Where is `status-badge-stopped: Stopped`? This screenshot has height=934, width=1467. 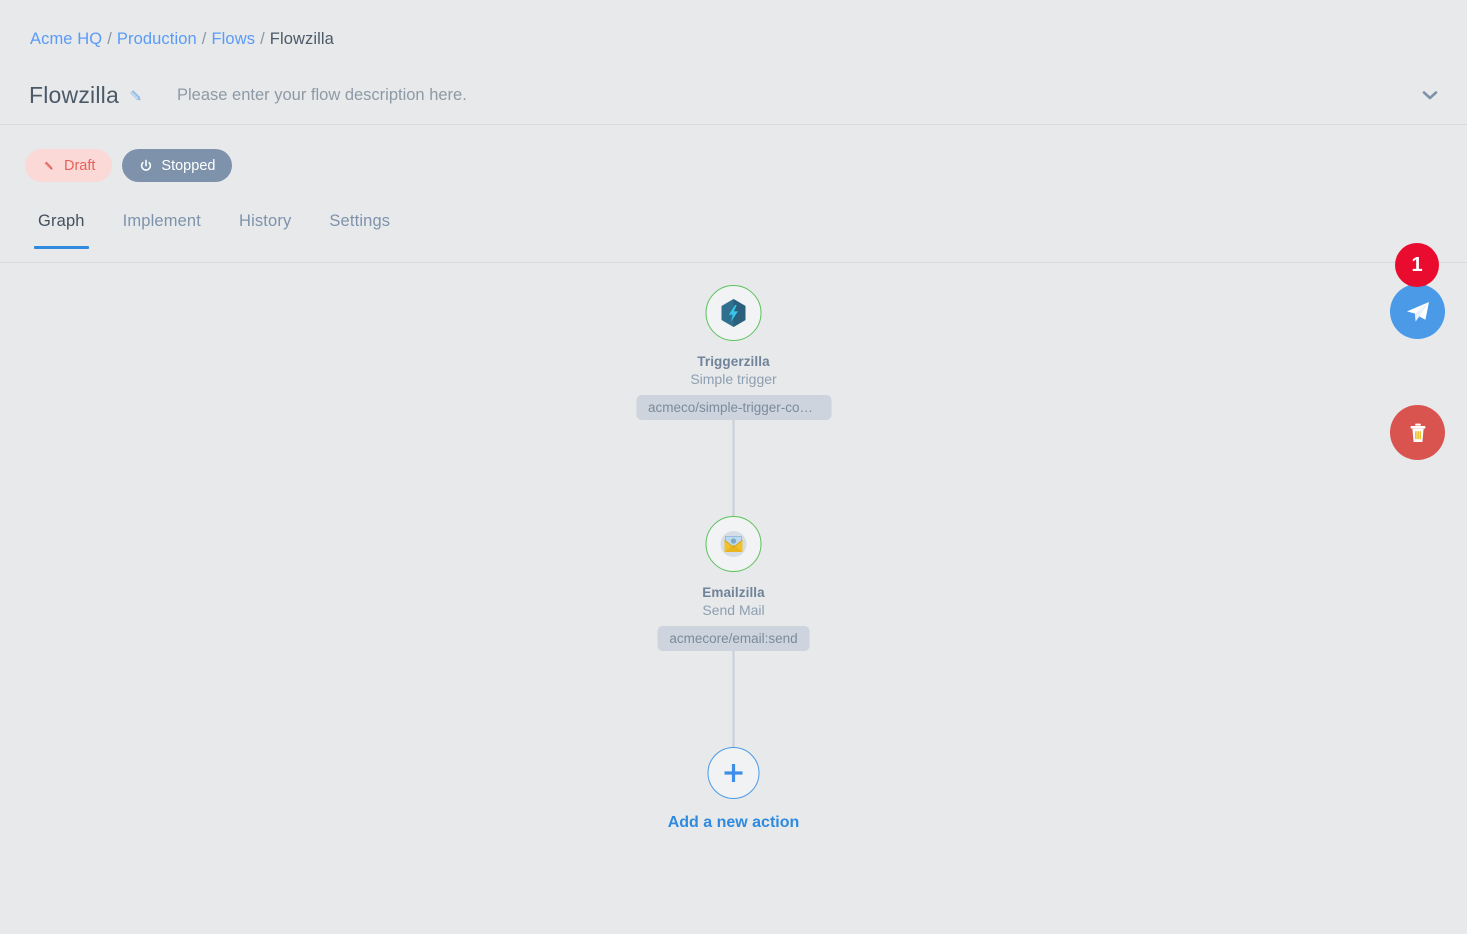 status-badge-stopped: Stopped is located at coordinates (177, 165).